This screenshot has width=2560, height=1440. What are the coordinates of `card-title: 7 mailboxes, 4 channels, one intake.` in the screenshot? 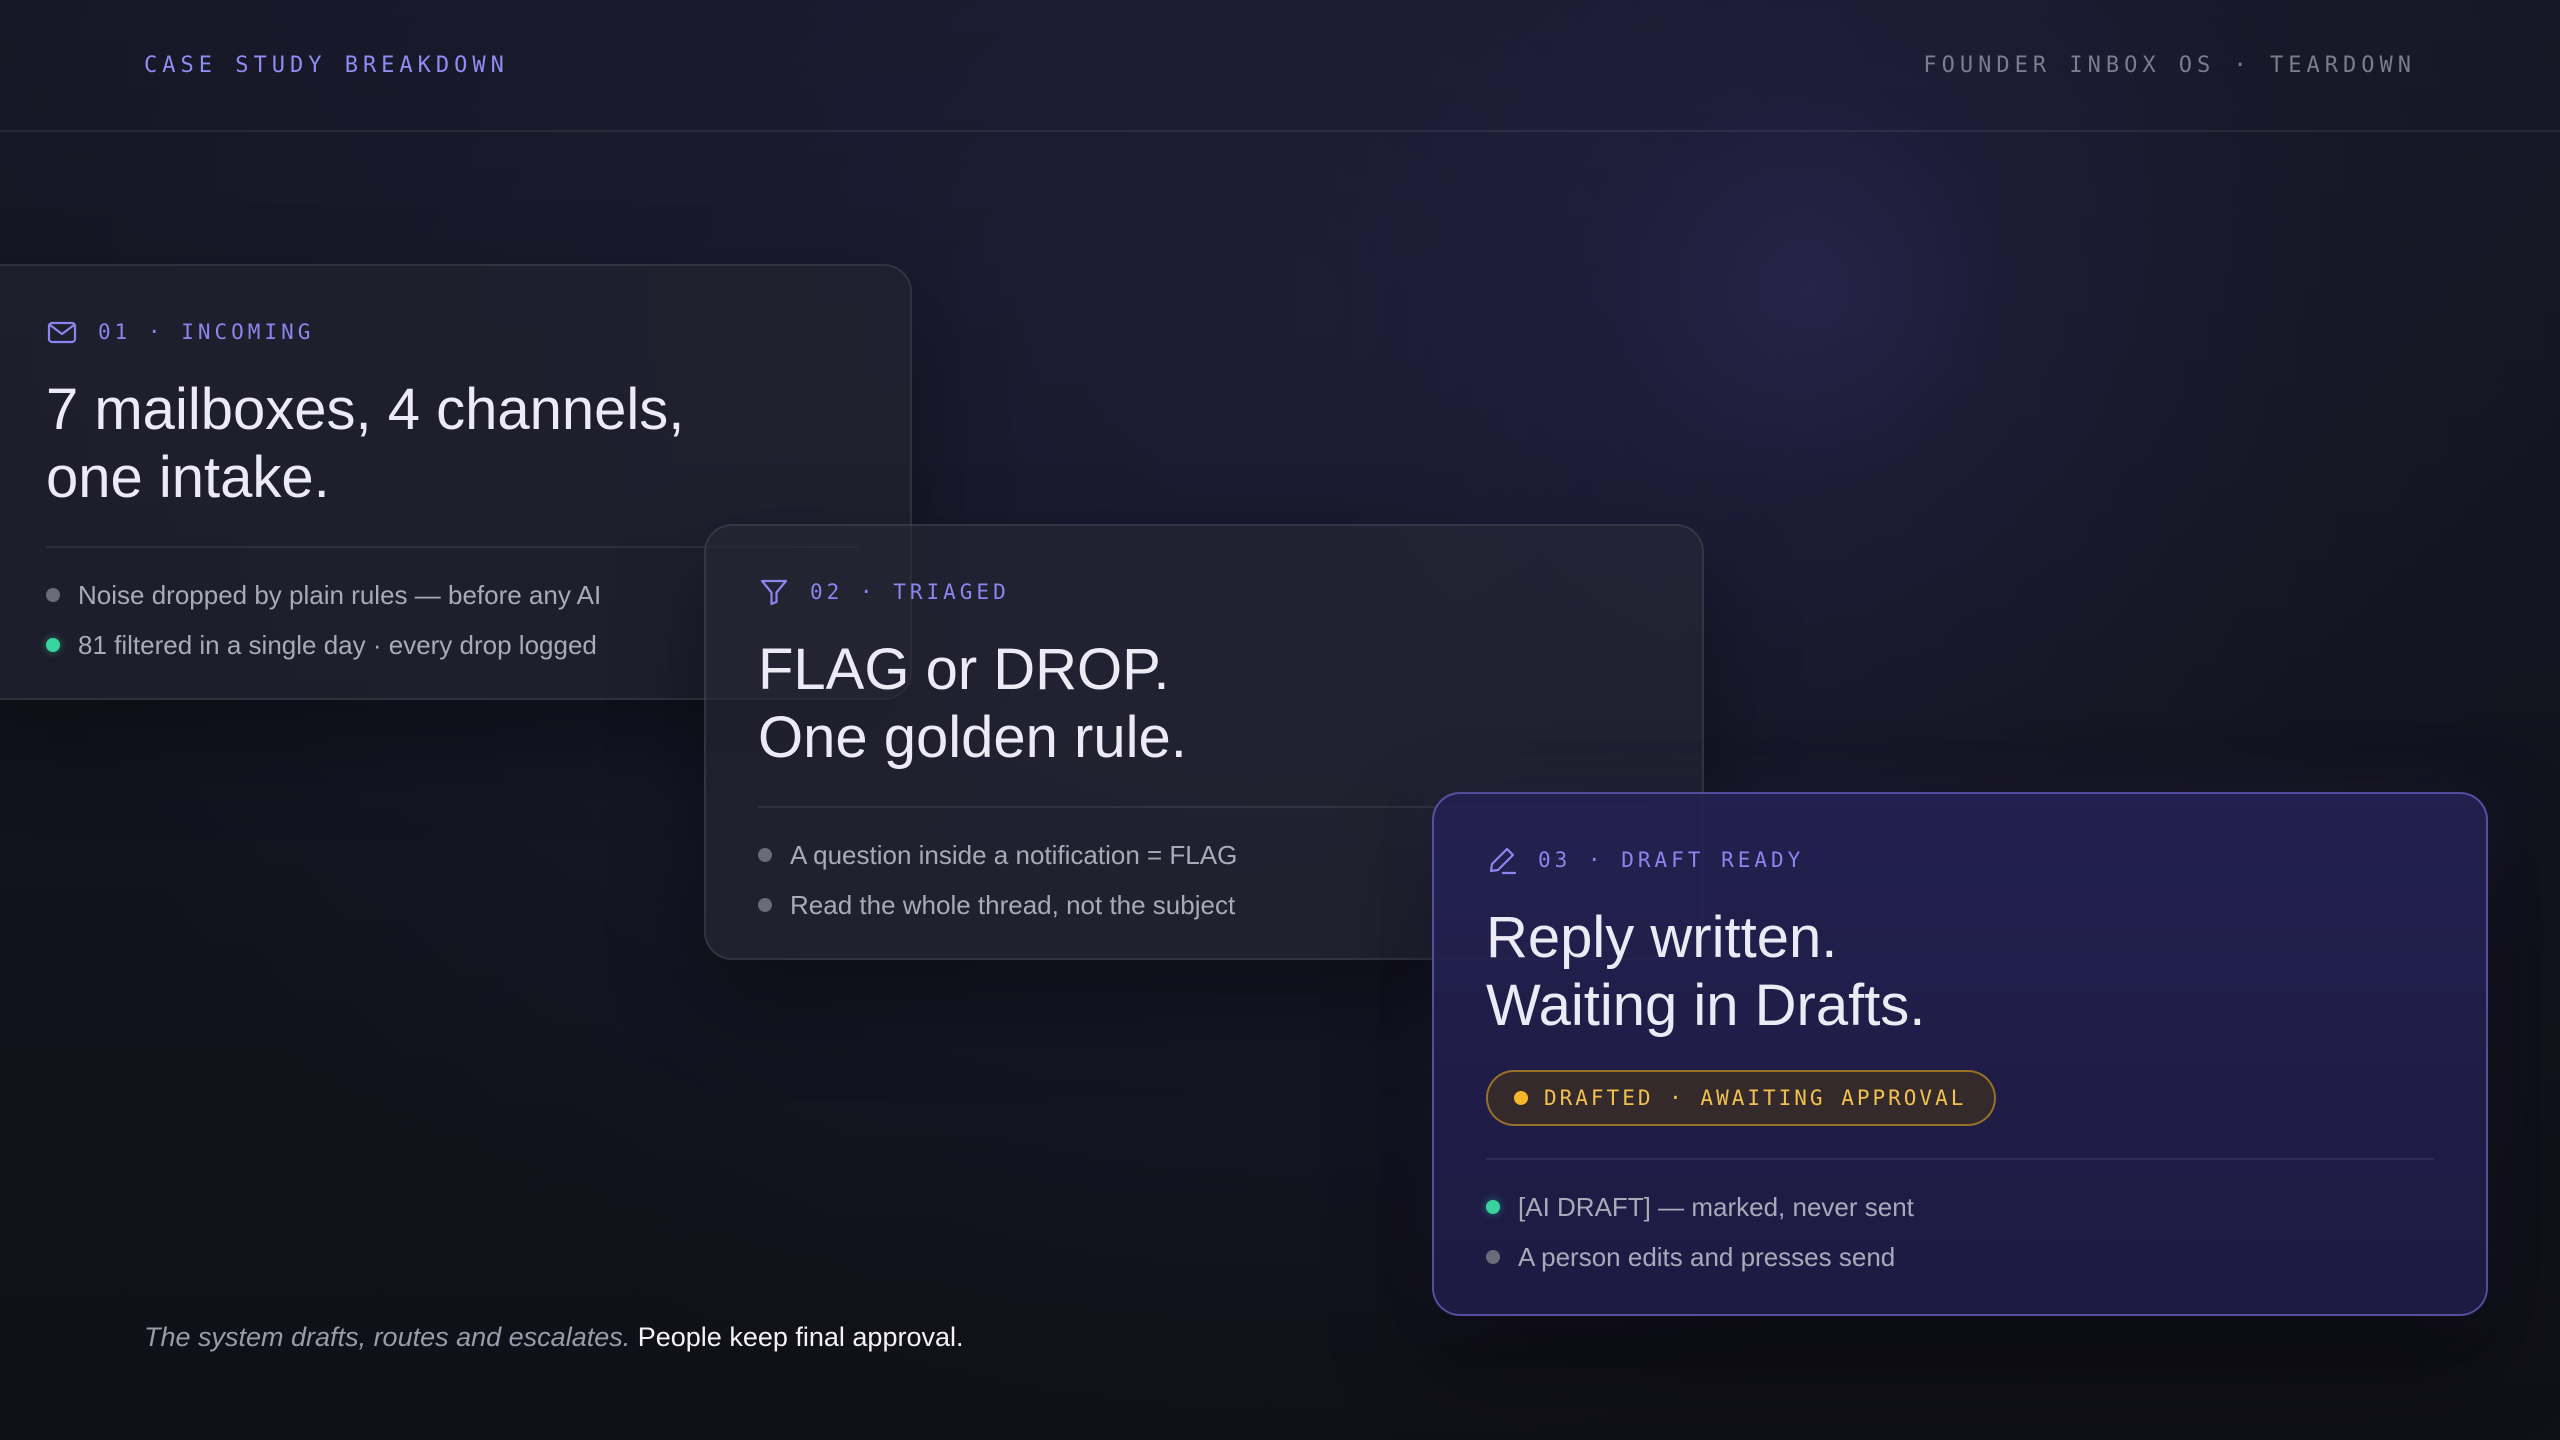 It's located at (452, 444).